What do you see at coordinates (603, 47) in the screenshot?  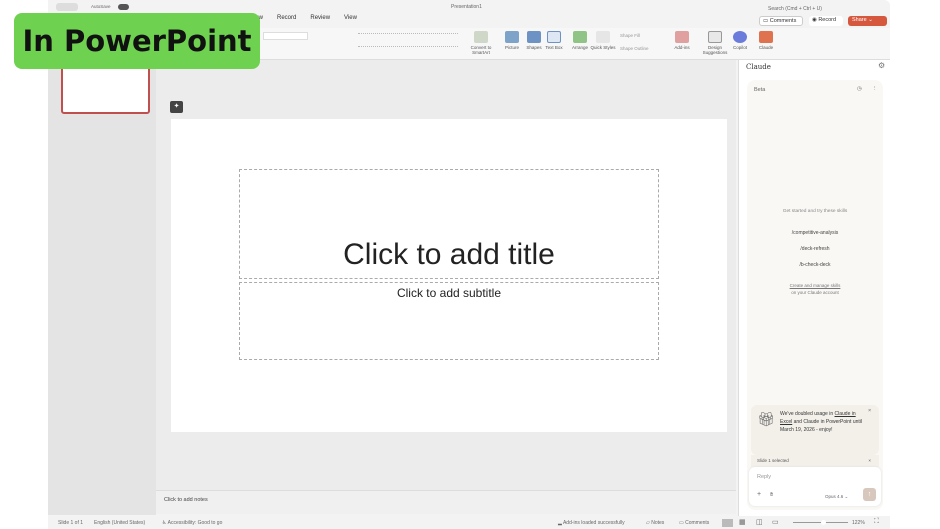 I see `label: Quick Styles` at bounding box center [603, 47].